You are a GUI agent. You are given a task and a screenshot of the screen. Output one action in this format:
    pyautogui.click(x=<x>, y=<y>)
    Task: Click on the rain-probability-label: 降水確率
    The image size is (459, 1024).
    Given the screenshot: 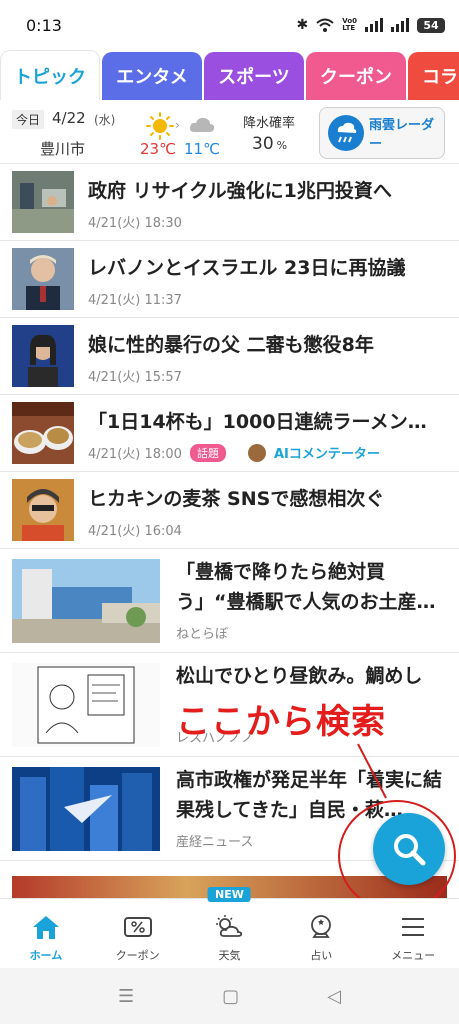 What is the action you would take?
    pyautogui.click(x=269, y=123)
    